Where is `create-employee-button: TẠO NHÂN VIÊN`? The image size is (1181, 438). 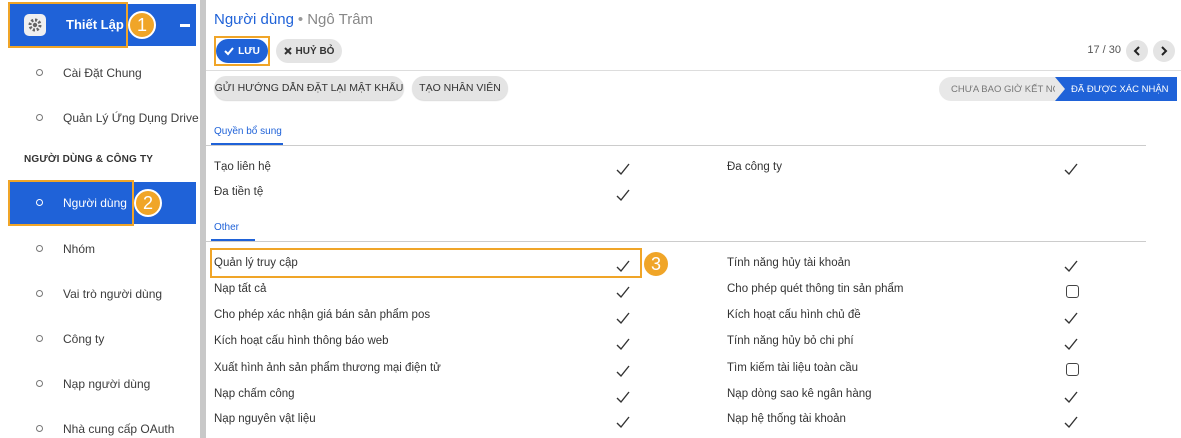
create-employee-button: TẠO NHÂN VIÊN is located at coordinates (460, 88).